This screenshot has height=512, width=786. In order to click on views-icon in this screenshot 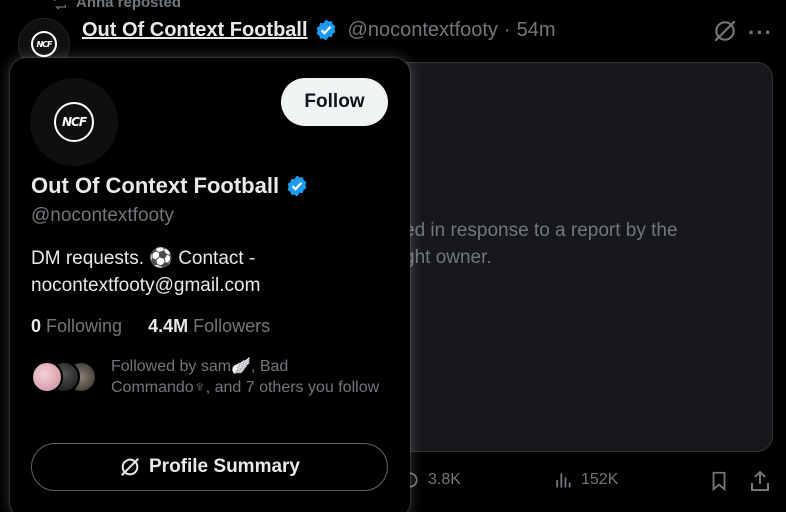, I will do `click(563, 480)`.